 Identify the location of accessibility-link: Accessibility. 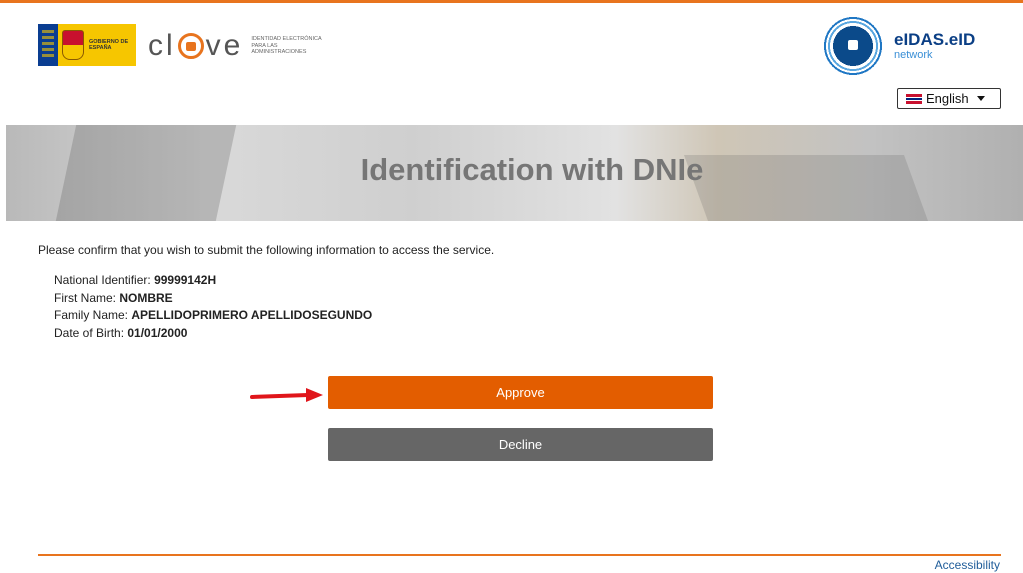
(967, 565).